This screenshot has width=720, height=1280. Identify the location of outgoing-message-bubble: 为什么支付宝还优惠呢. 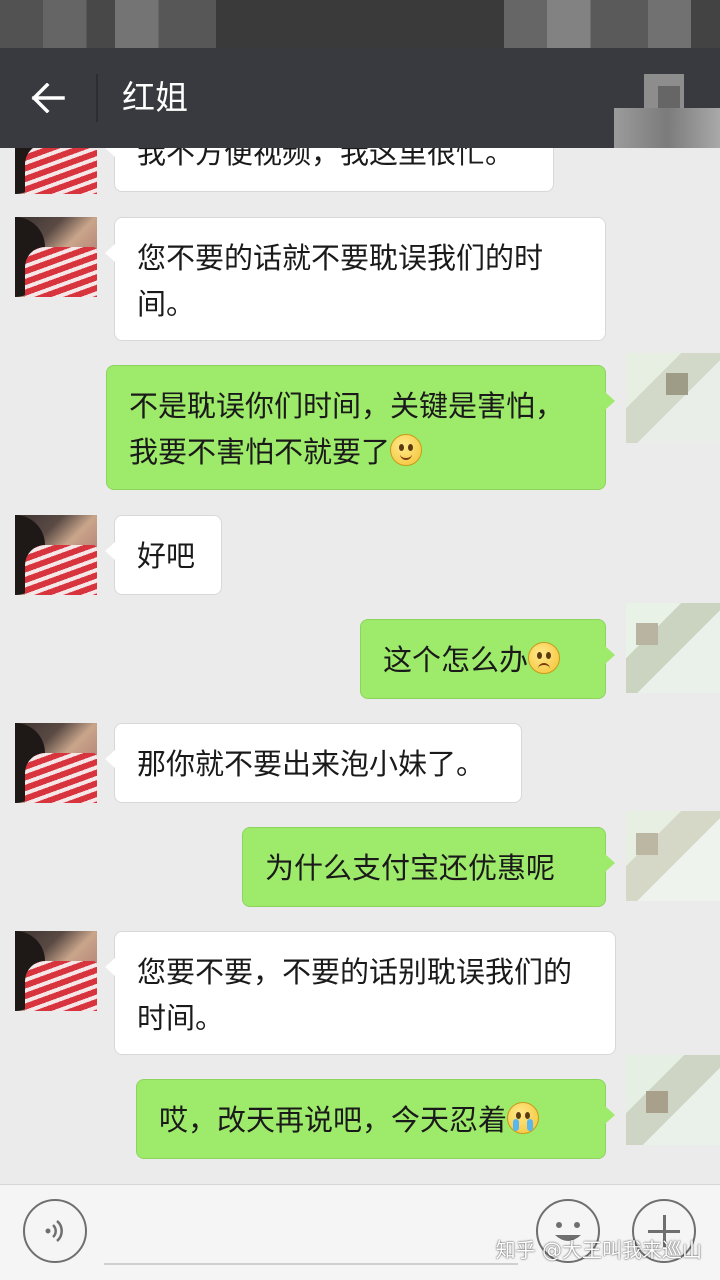
(428, 867).